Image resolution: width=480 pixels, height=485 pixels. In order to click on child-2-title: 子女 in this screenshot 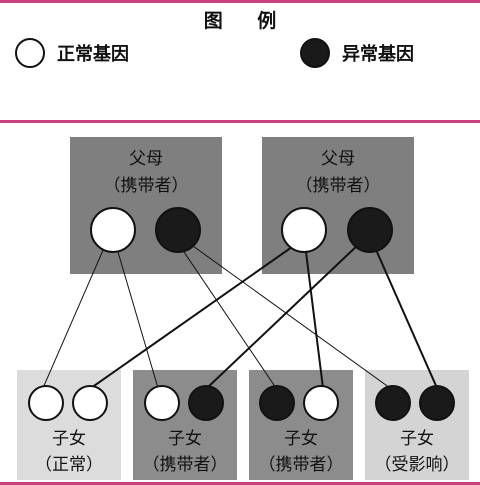, I will do `click(185, 439)`.